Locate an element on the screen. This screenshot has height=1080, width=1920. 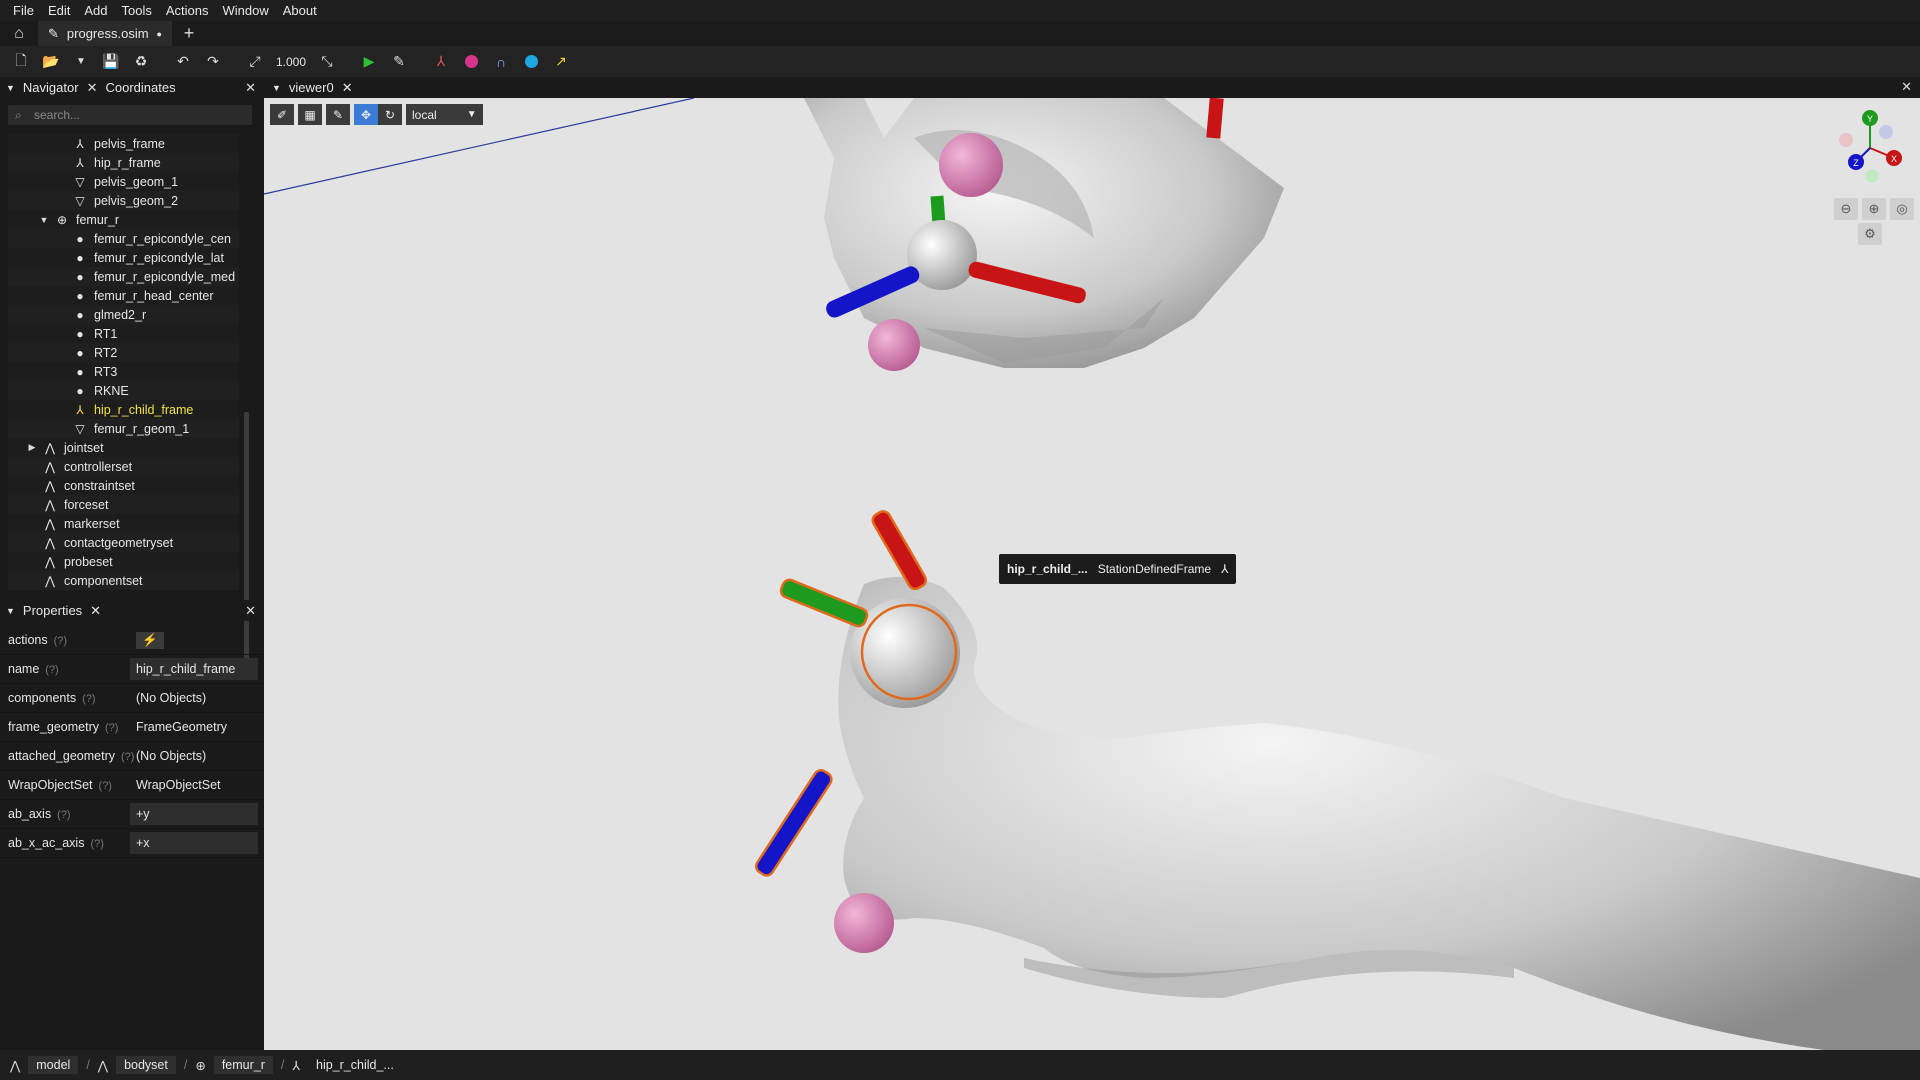
tree-item-femur-r: ▼ ⊕ femur_r is located at coordinates (123, 219).